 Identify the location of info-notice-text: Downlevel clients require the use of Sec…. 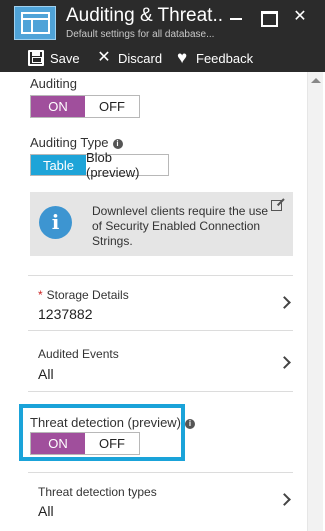
(180, 226).